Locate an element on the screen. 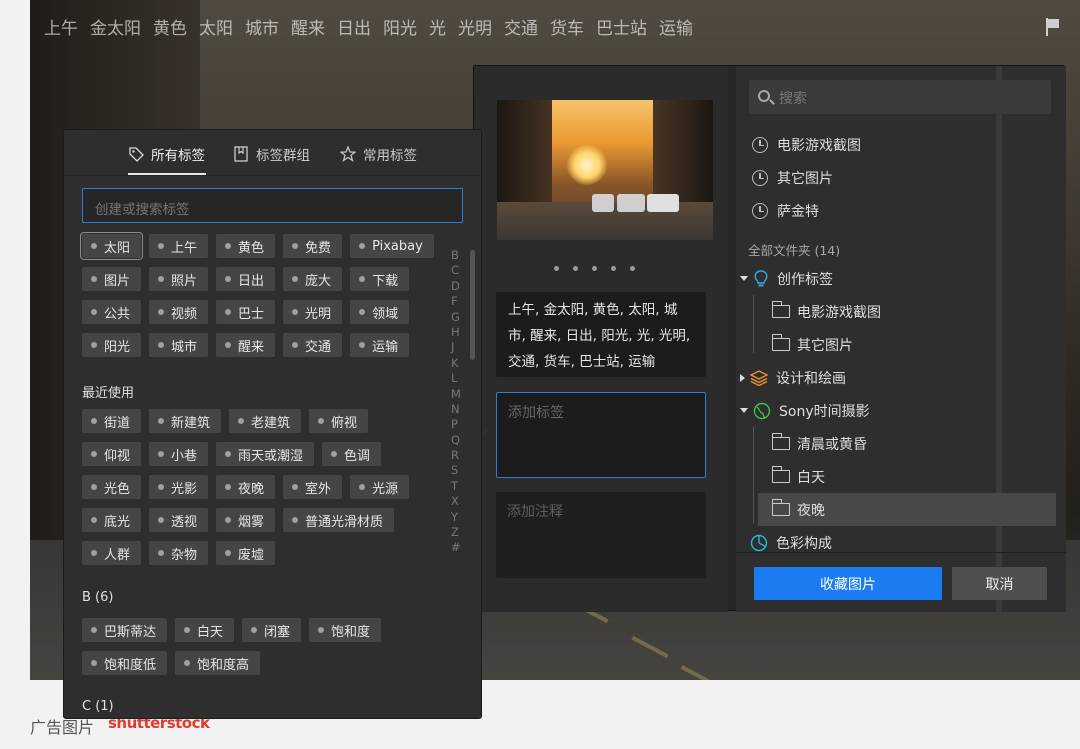 The width and height of the screenshot is (1080, 749). tag-chip: 上午 is located at coordinates (179, 246).